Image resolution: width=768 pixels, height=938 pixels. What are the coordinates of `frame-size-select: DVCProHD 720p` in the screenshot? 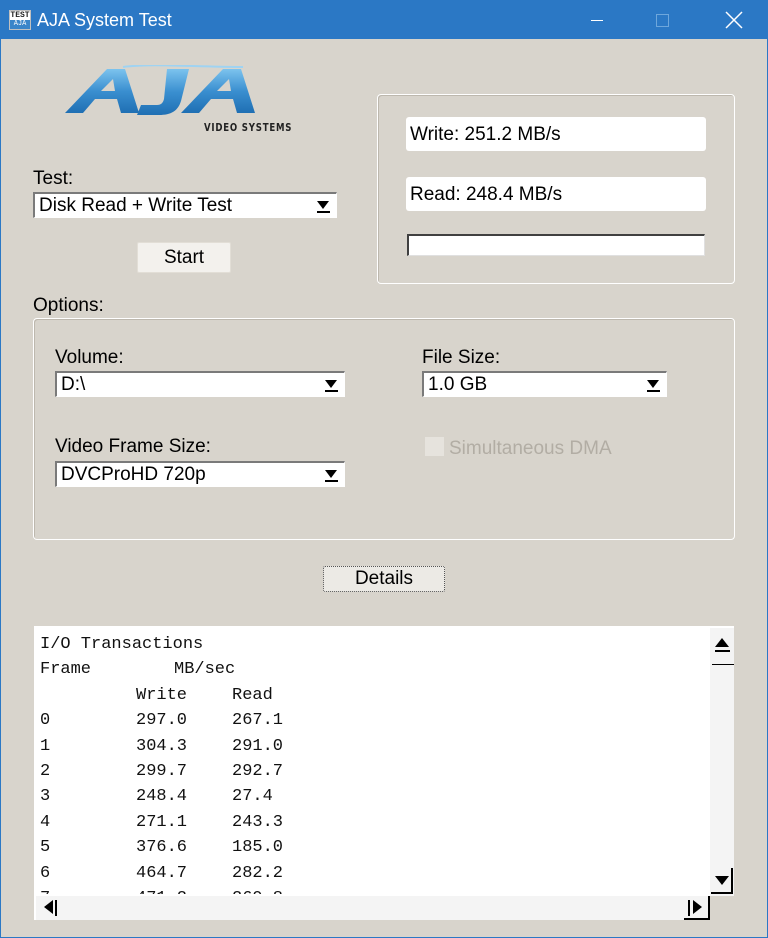 It's located at (200, 474).